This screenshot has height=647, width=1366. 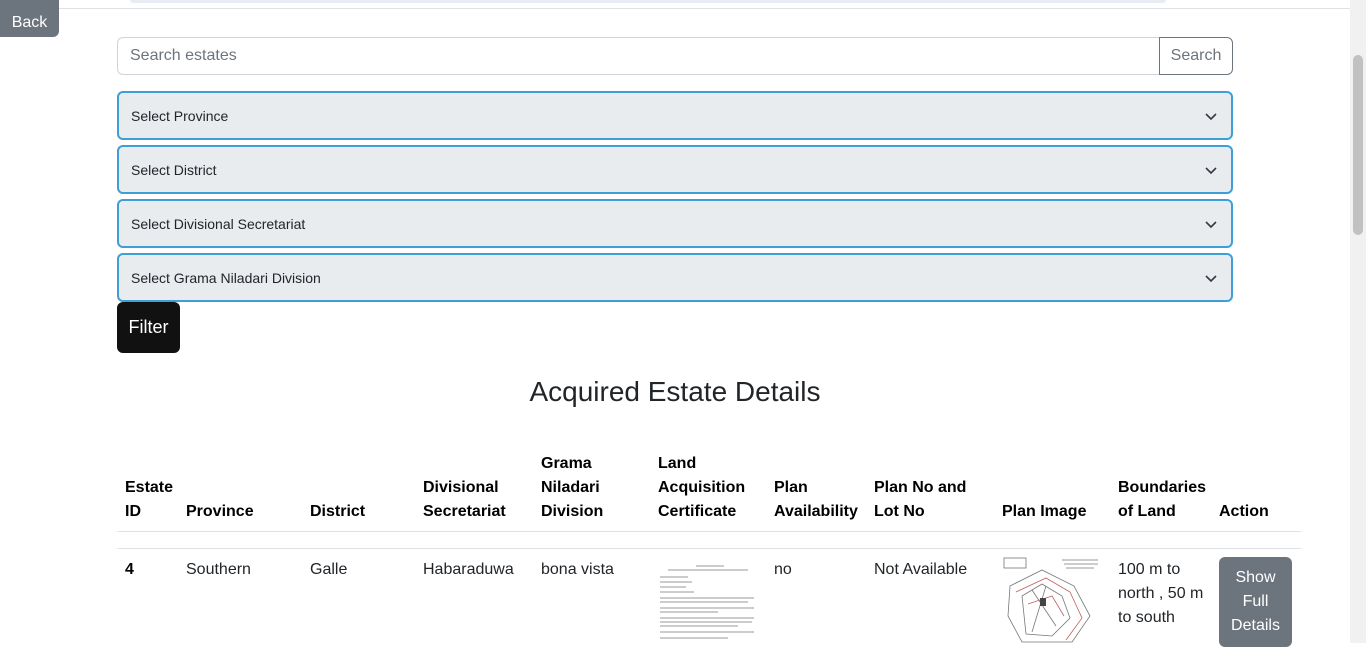 What do you see at coordinates (1162, 499) in the screenshot?
I see `header-boundaries-of-land: Boundaries of Land` at bounding box center [1162, 499].